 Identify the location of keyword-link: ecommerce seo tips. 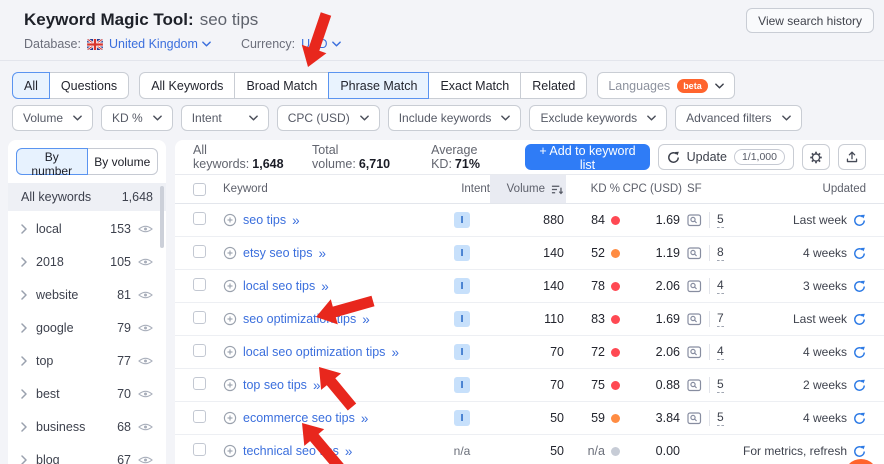
(299, 418).